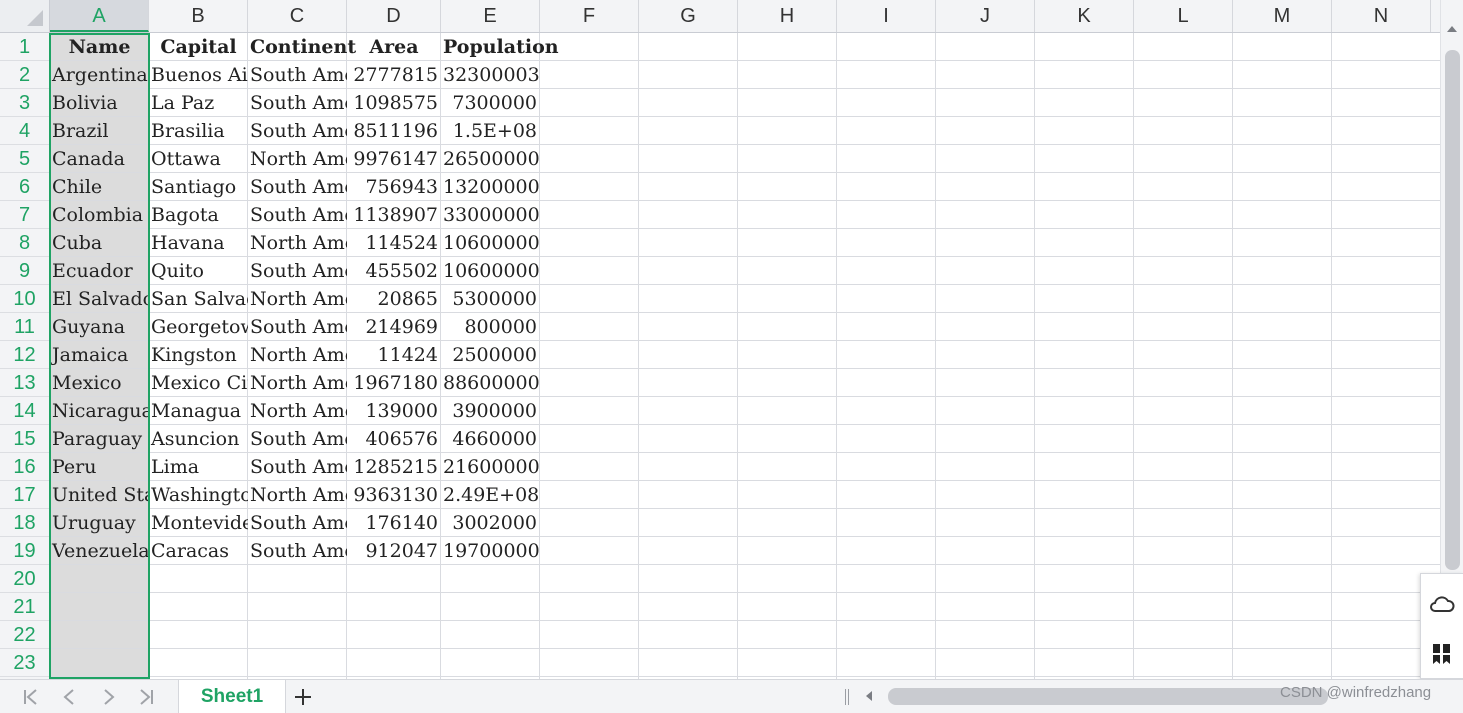 The width and height of the screenshot is (1463, 713). Describe the element at coordinates (198, 159) in the screenshot. I see `table-cell: Ottawa` at that location.